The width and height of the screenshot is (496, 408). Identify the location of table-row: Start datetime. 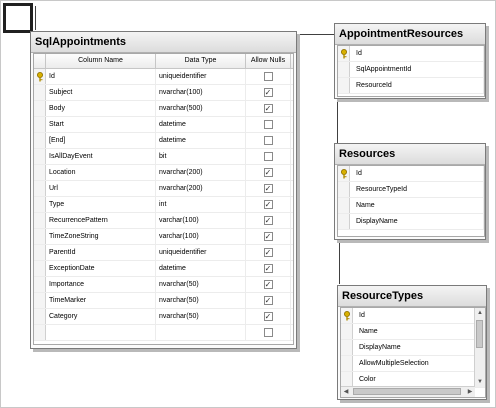
(163, 125).